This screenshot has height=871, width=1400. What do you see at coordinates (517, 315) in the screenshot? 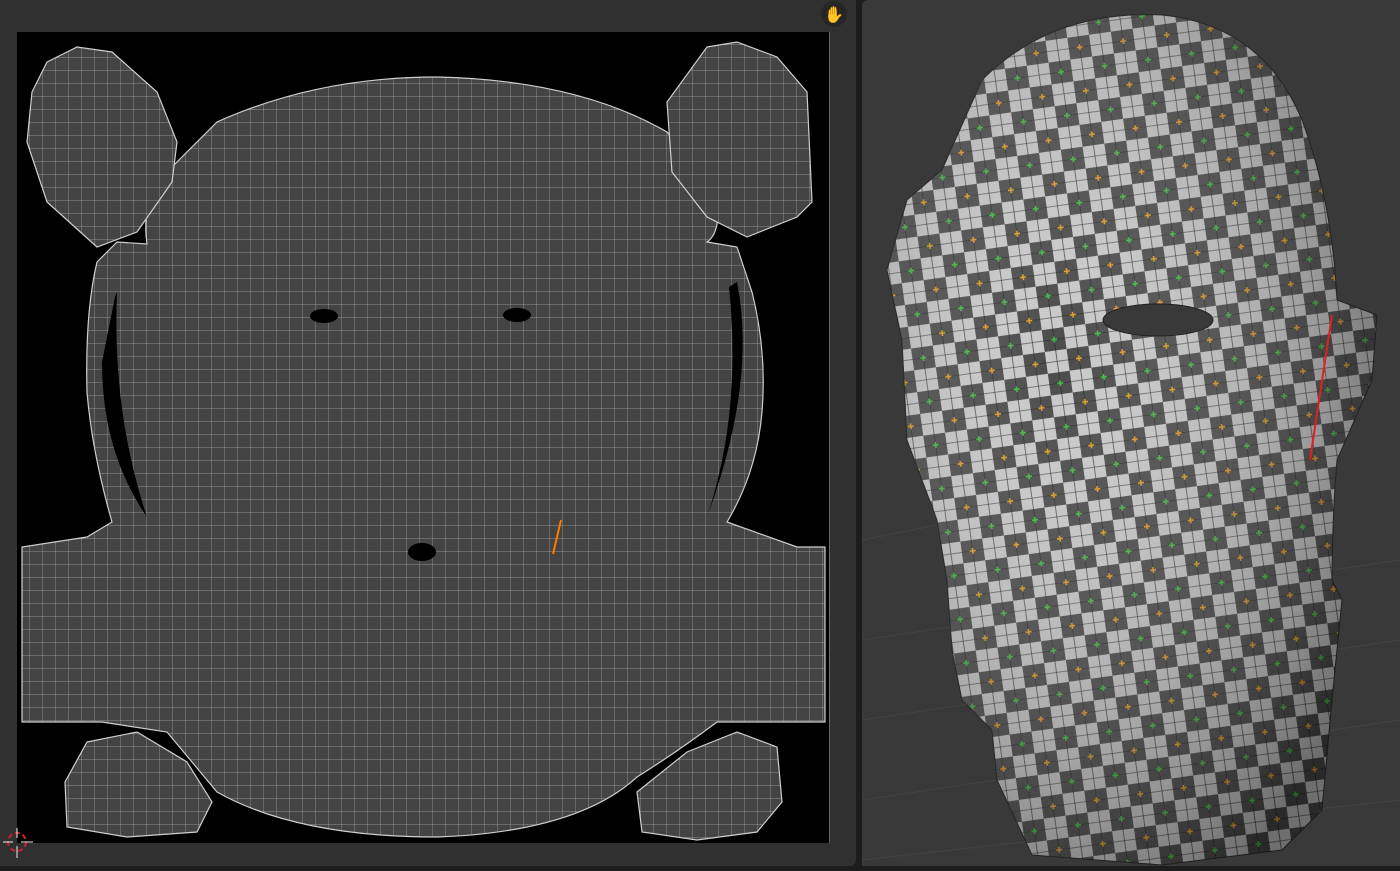
I see `uv-eye-hole-right` at bounding box center [517, 315].